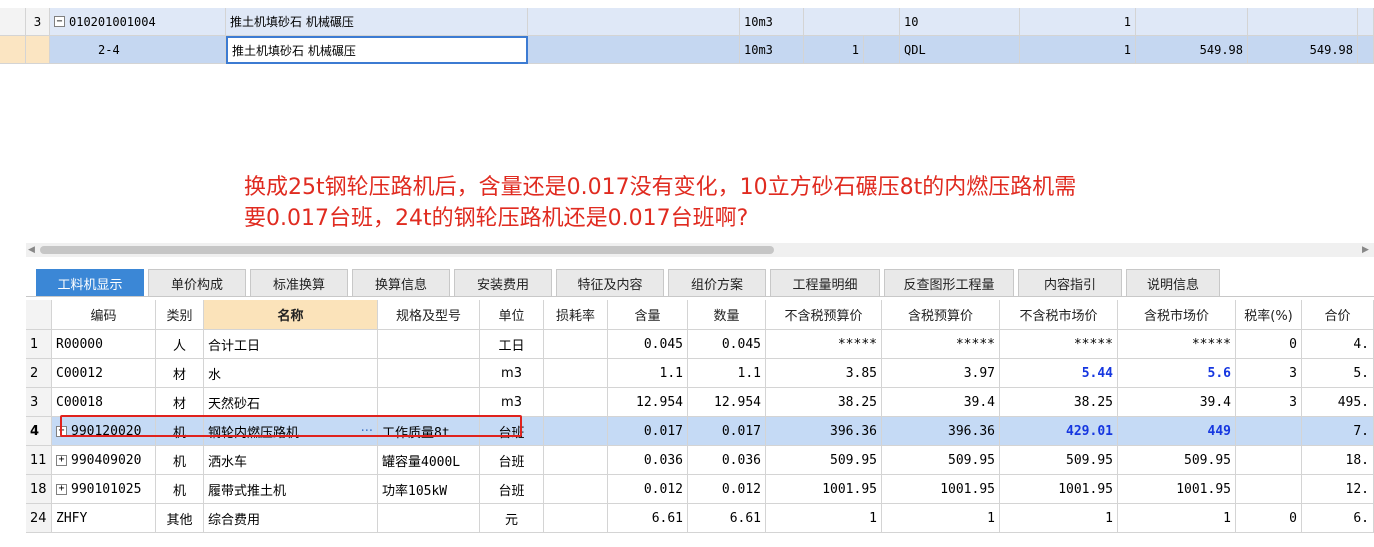 The width and height of the screenshot is (1374, 547). Describe the element at coordinates (772, 50) in the screenshot. I see `unit-cell: 10m3` at that location.